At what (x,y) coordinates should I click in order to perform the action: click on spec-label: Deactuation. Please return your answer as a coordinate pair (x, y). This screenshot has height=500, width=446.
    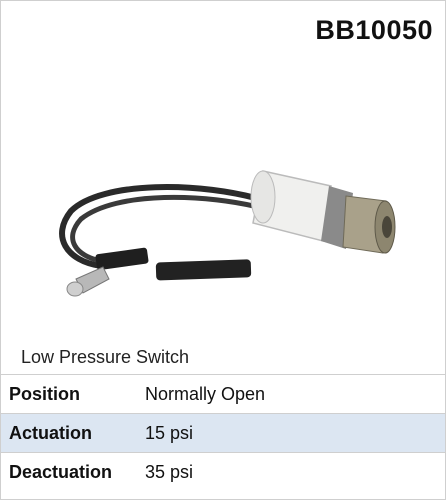
    Looking at the image, I should click on (69, 471).